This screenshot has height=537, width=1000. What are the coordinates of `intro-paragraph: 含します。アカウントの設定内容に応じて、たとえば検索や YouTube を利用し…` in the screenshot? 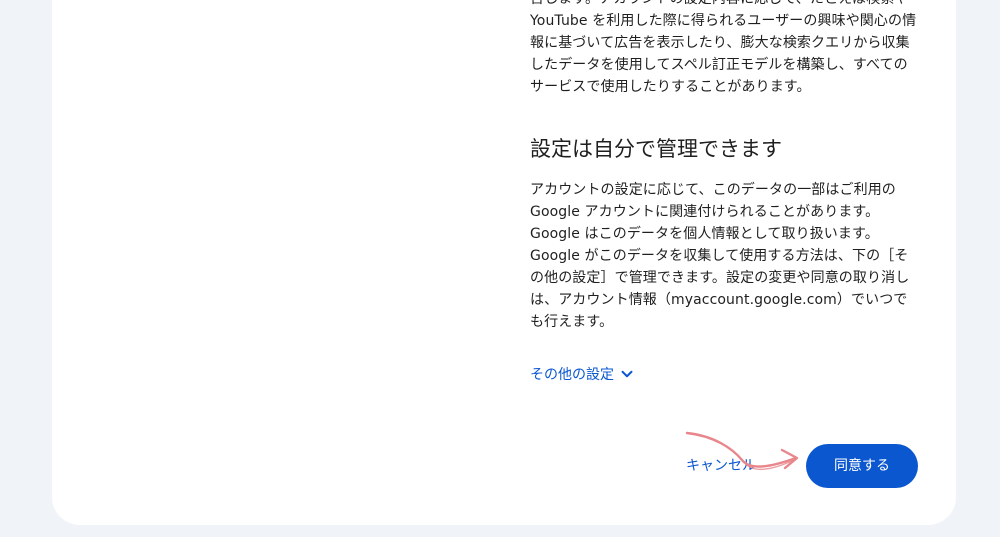 It's located at (723, 47).